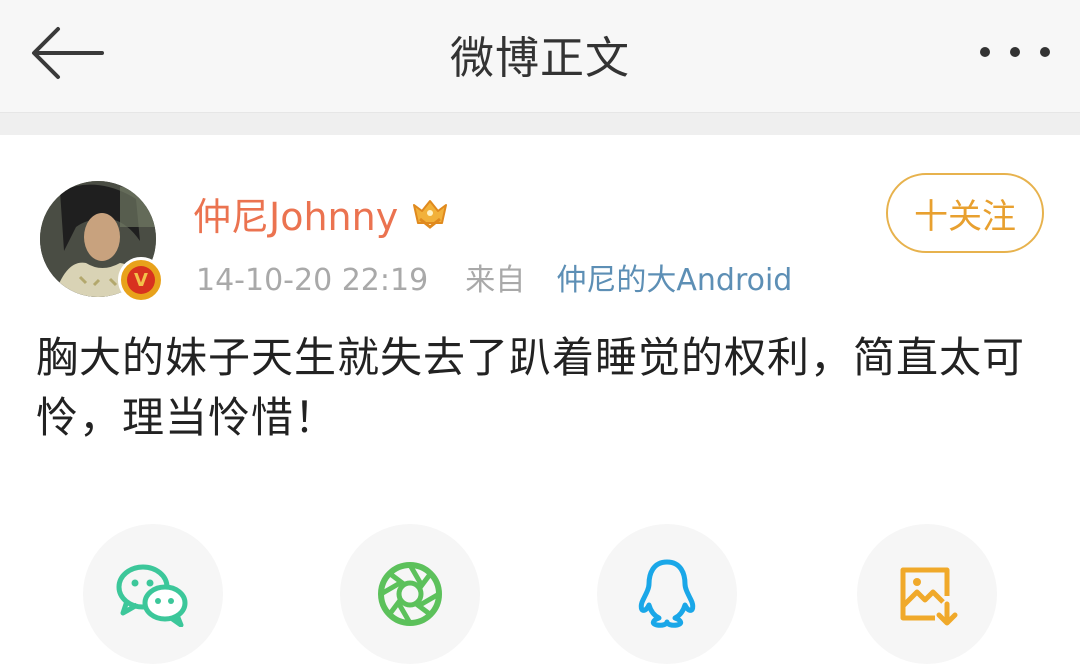  I want to click on vip-crown-icon, so click(430, 214).